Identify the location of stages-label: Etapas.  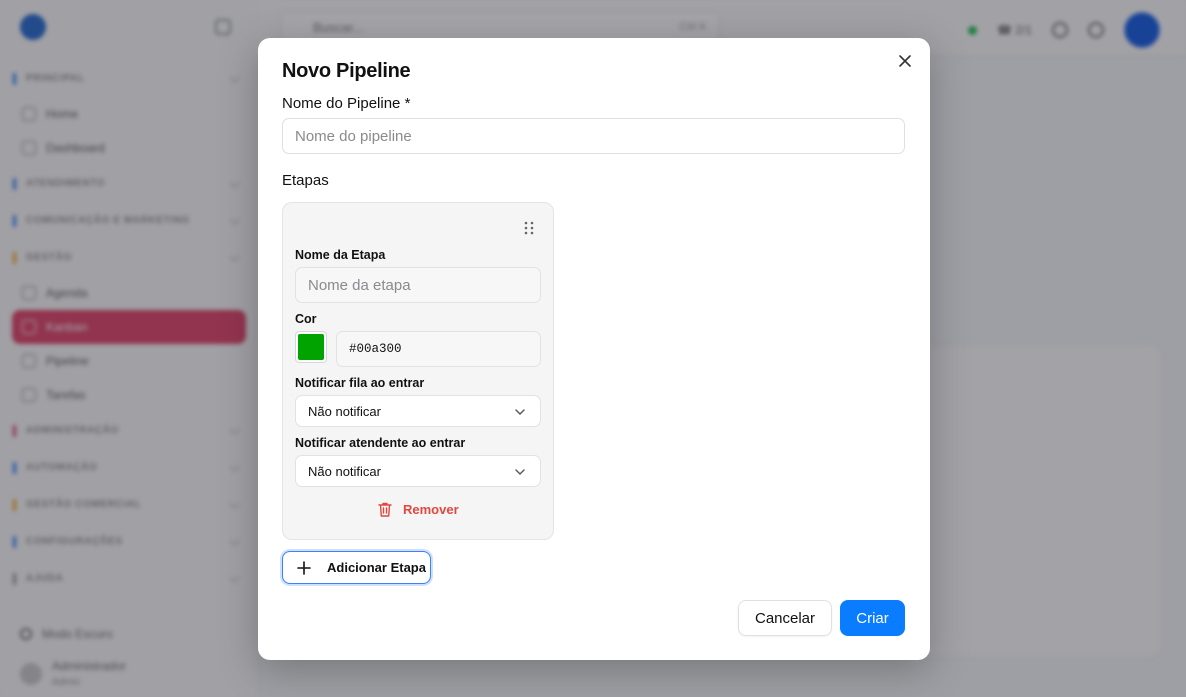
(305, 180).